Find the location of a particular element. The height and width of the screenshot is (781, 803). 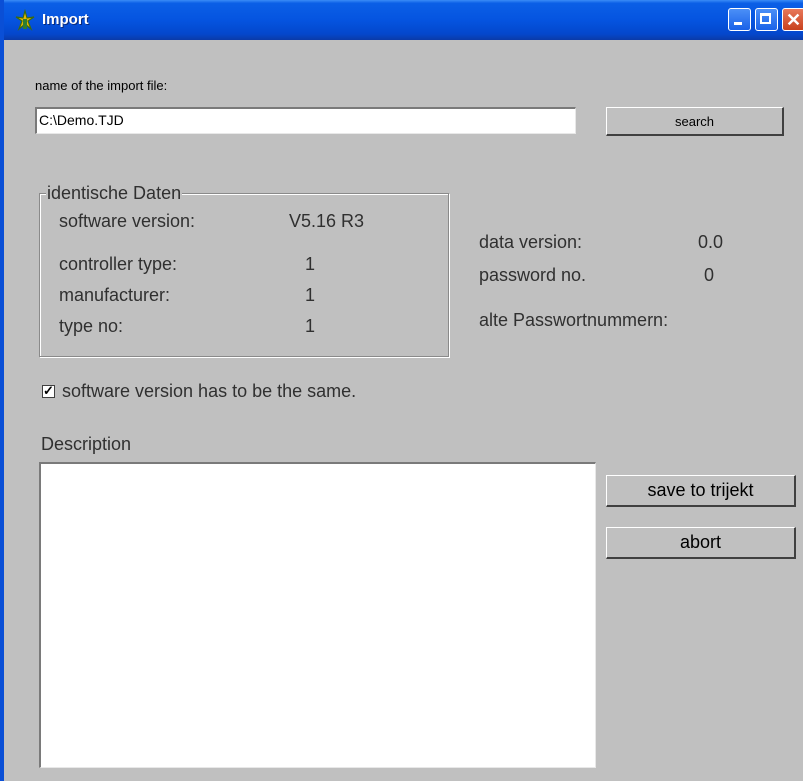

search-button: search is located at coordinates (695, 121).